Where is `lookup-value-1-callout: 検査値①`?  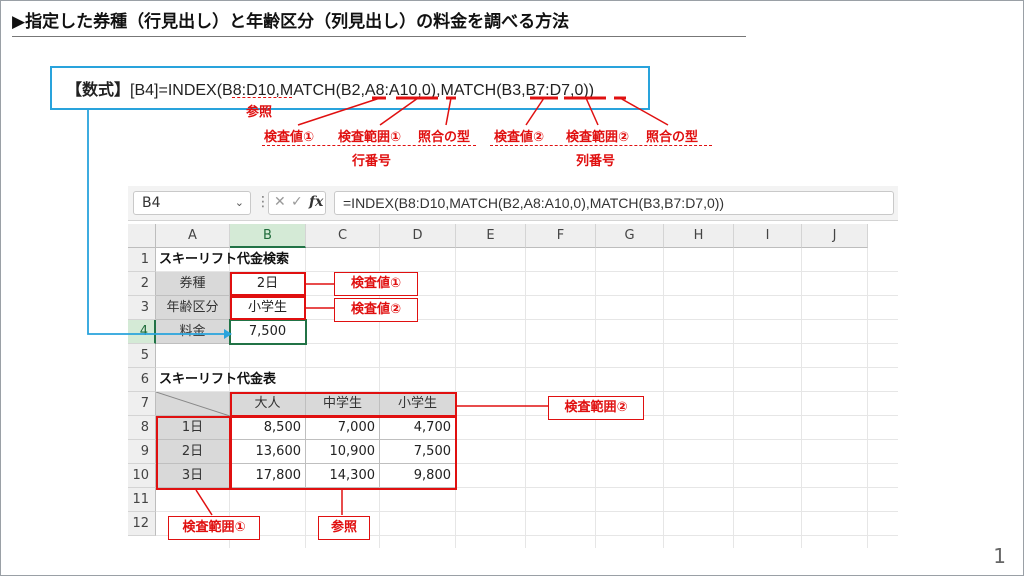 lookup-value-1-callout: 検査値① is located at coordinates (376, 284).